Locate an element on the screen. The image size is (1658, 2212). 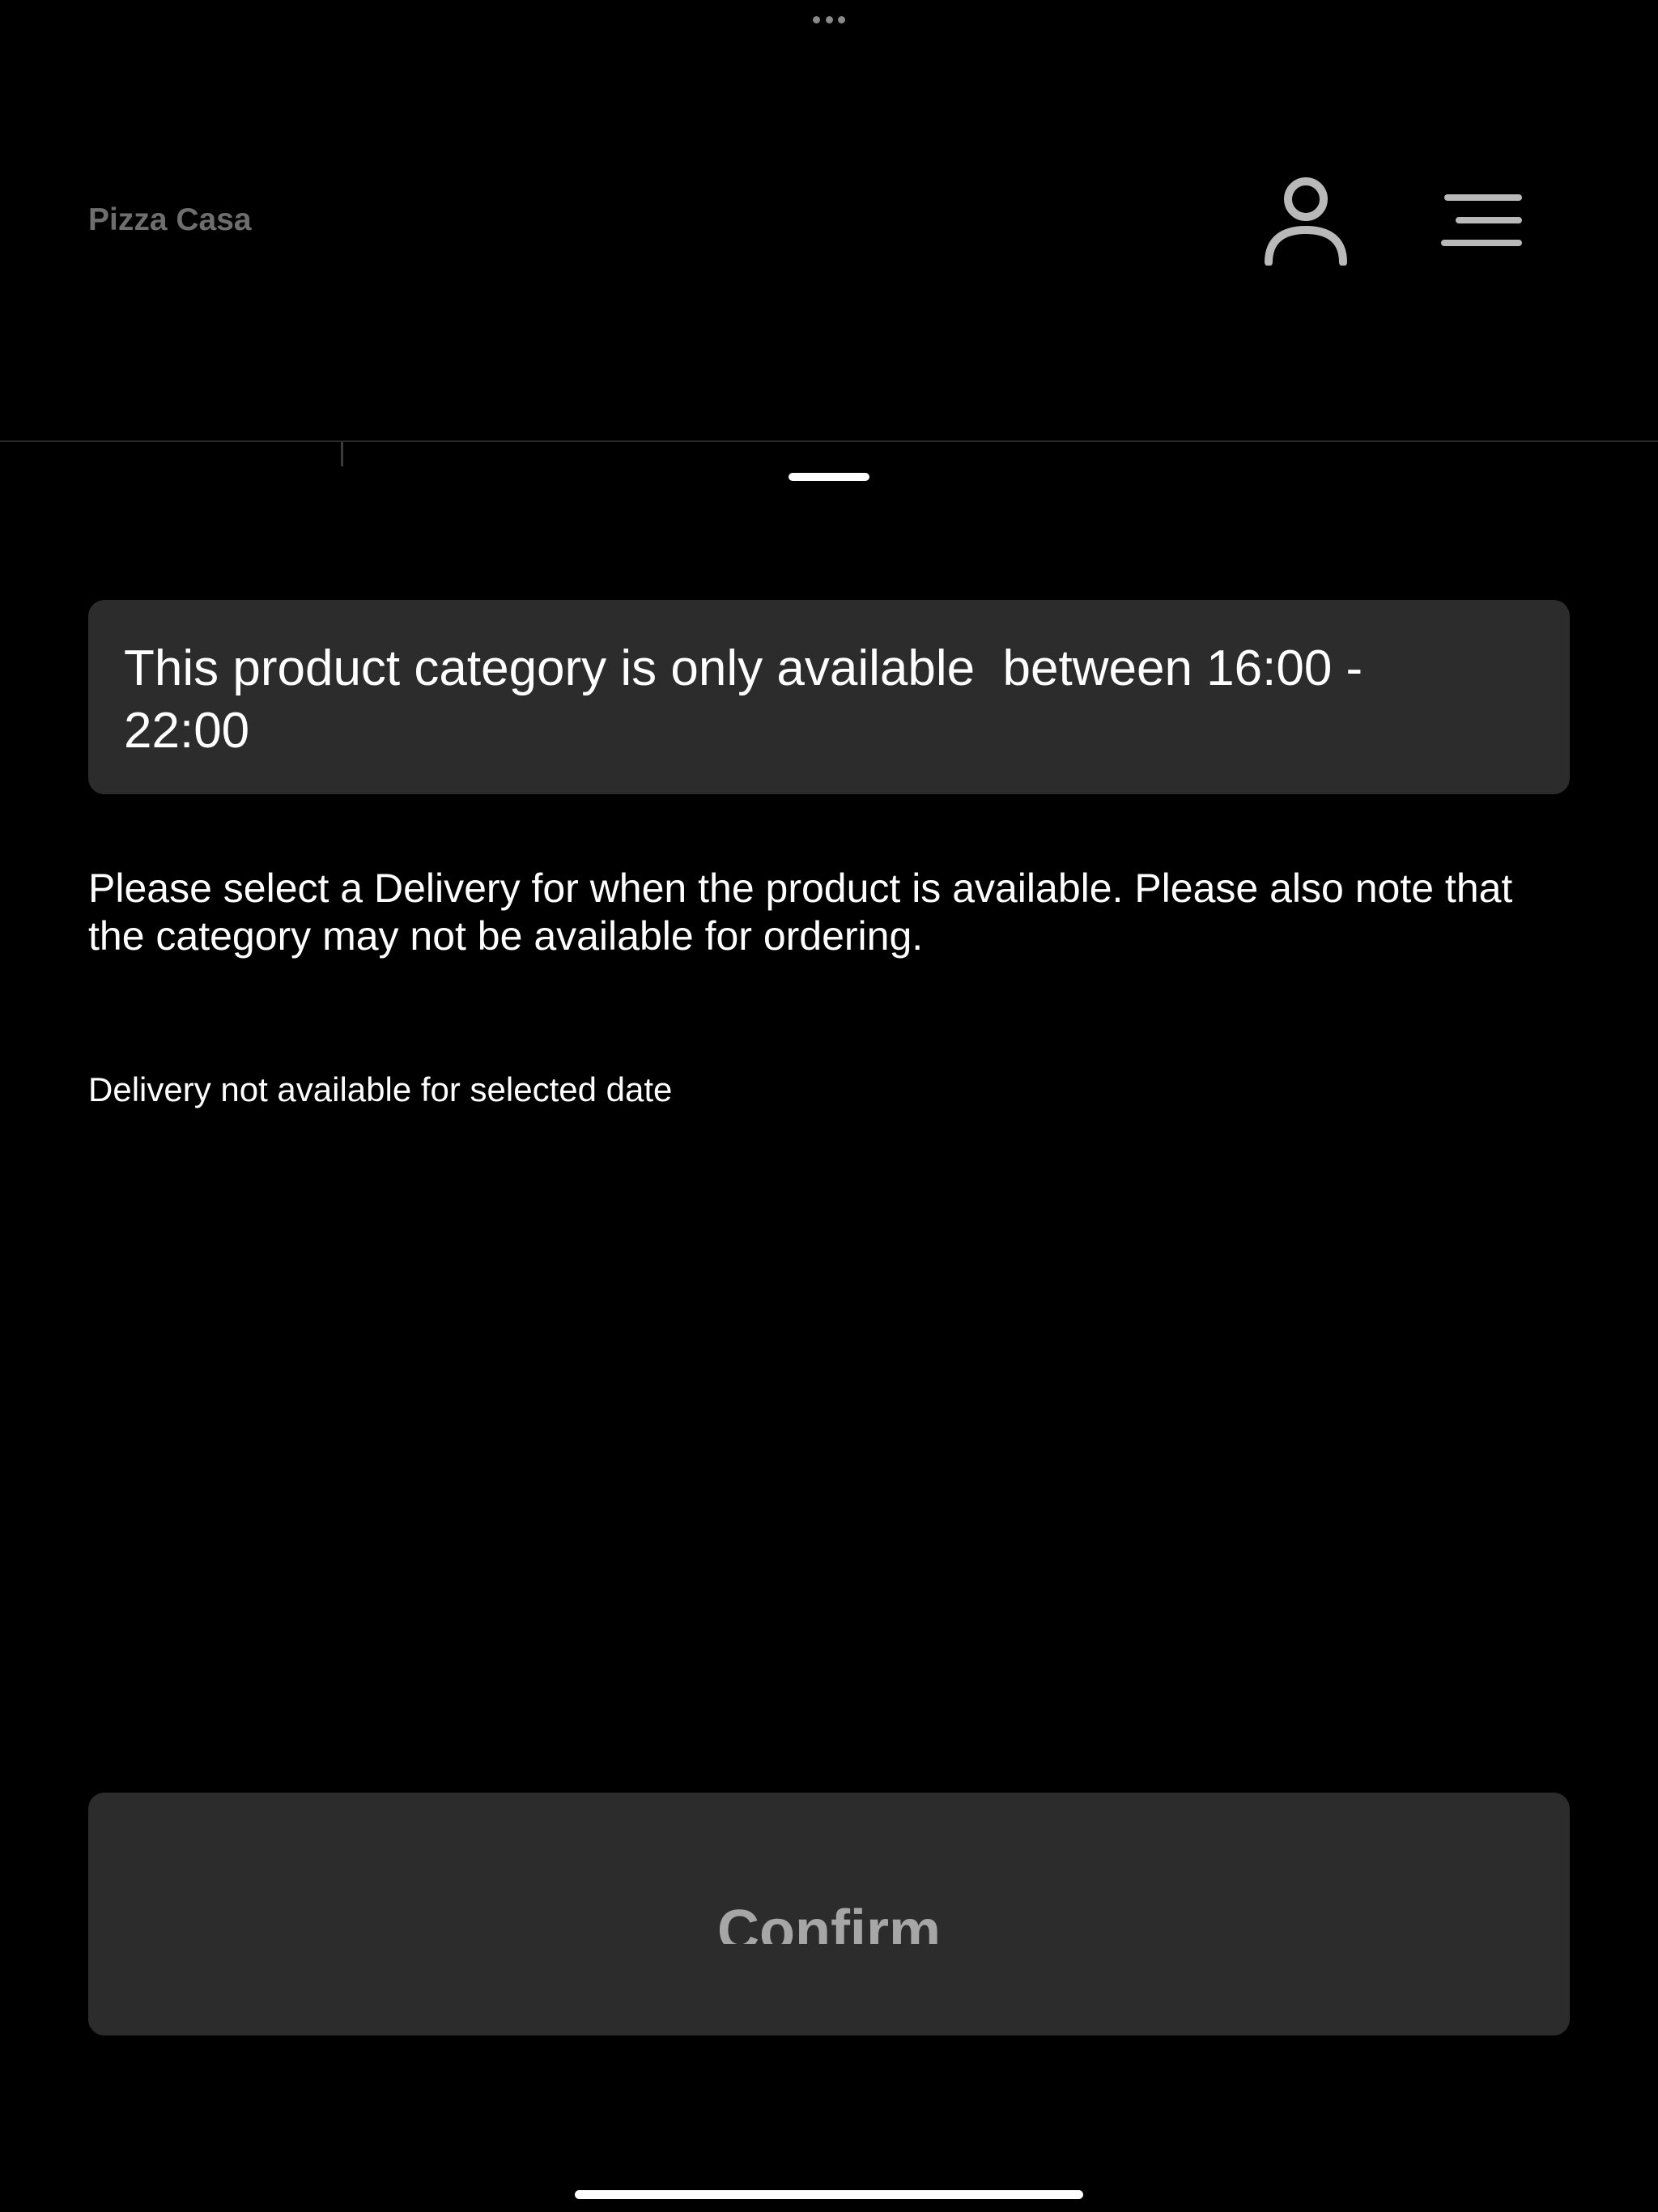
sheet-grabber is located at coordinates (829, 477).